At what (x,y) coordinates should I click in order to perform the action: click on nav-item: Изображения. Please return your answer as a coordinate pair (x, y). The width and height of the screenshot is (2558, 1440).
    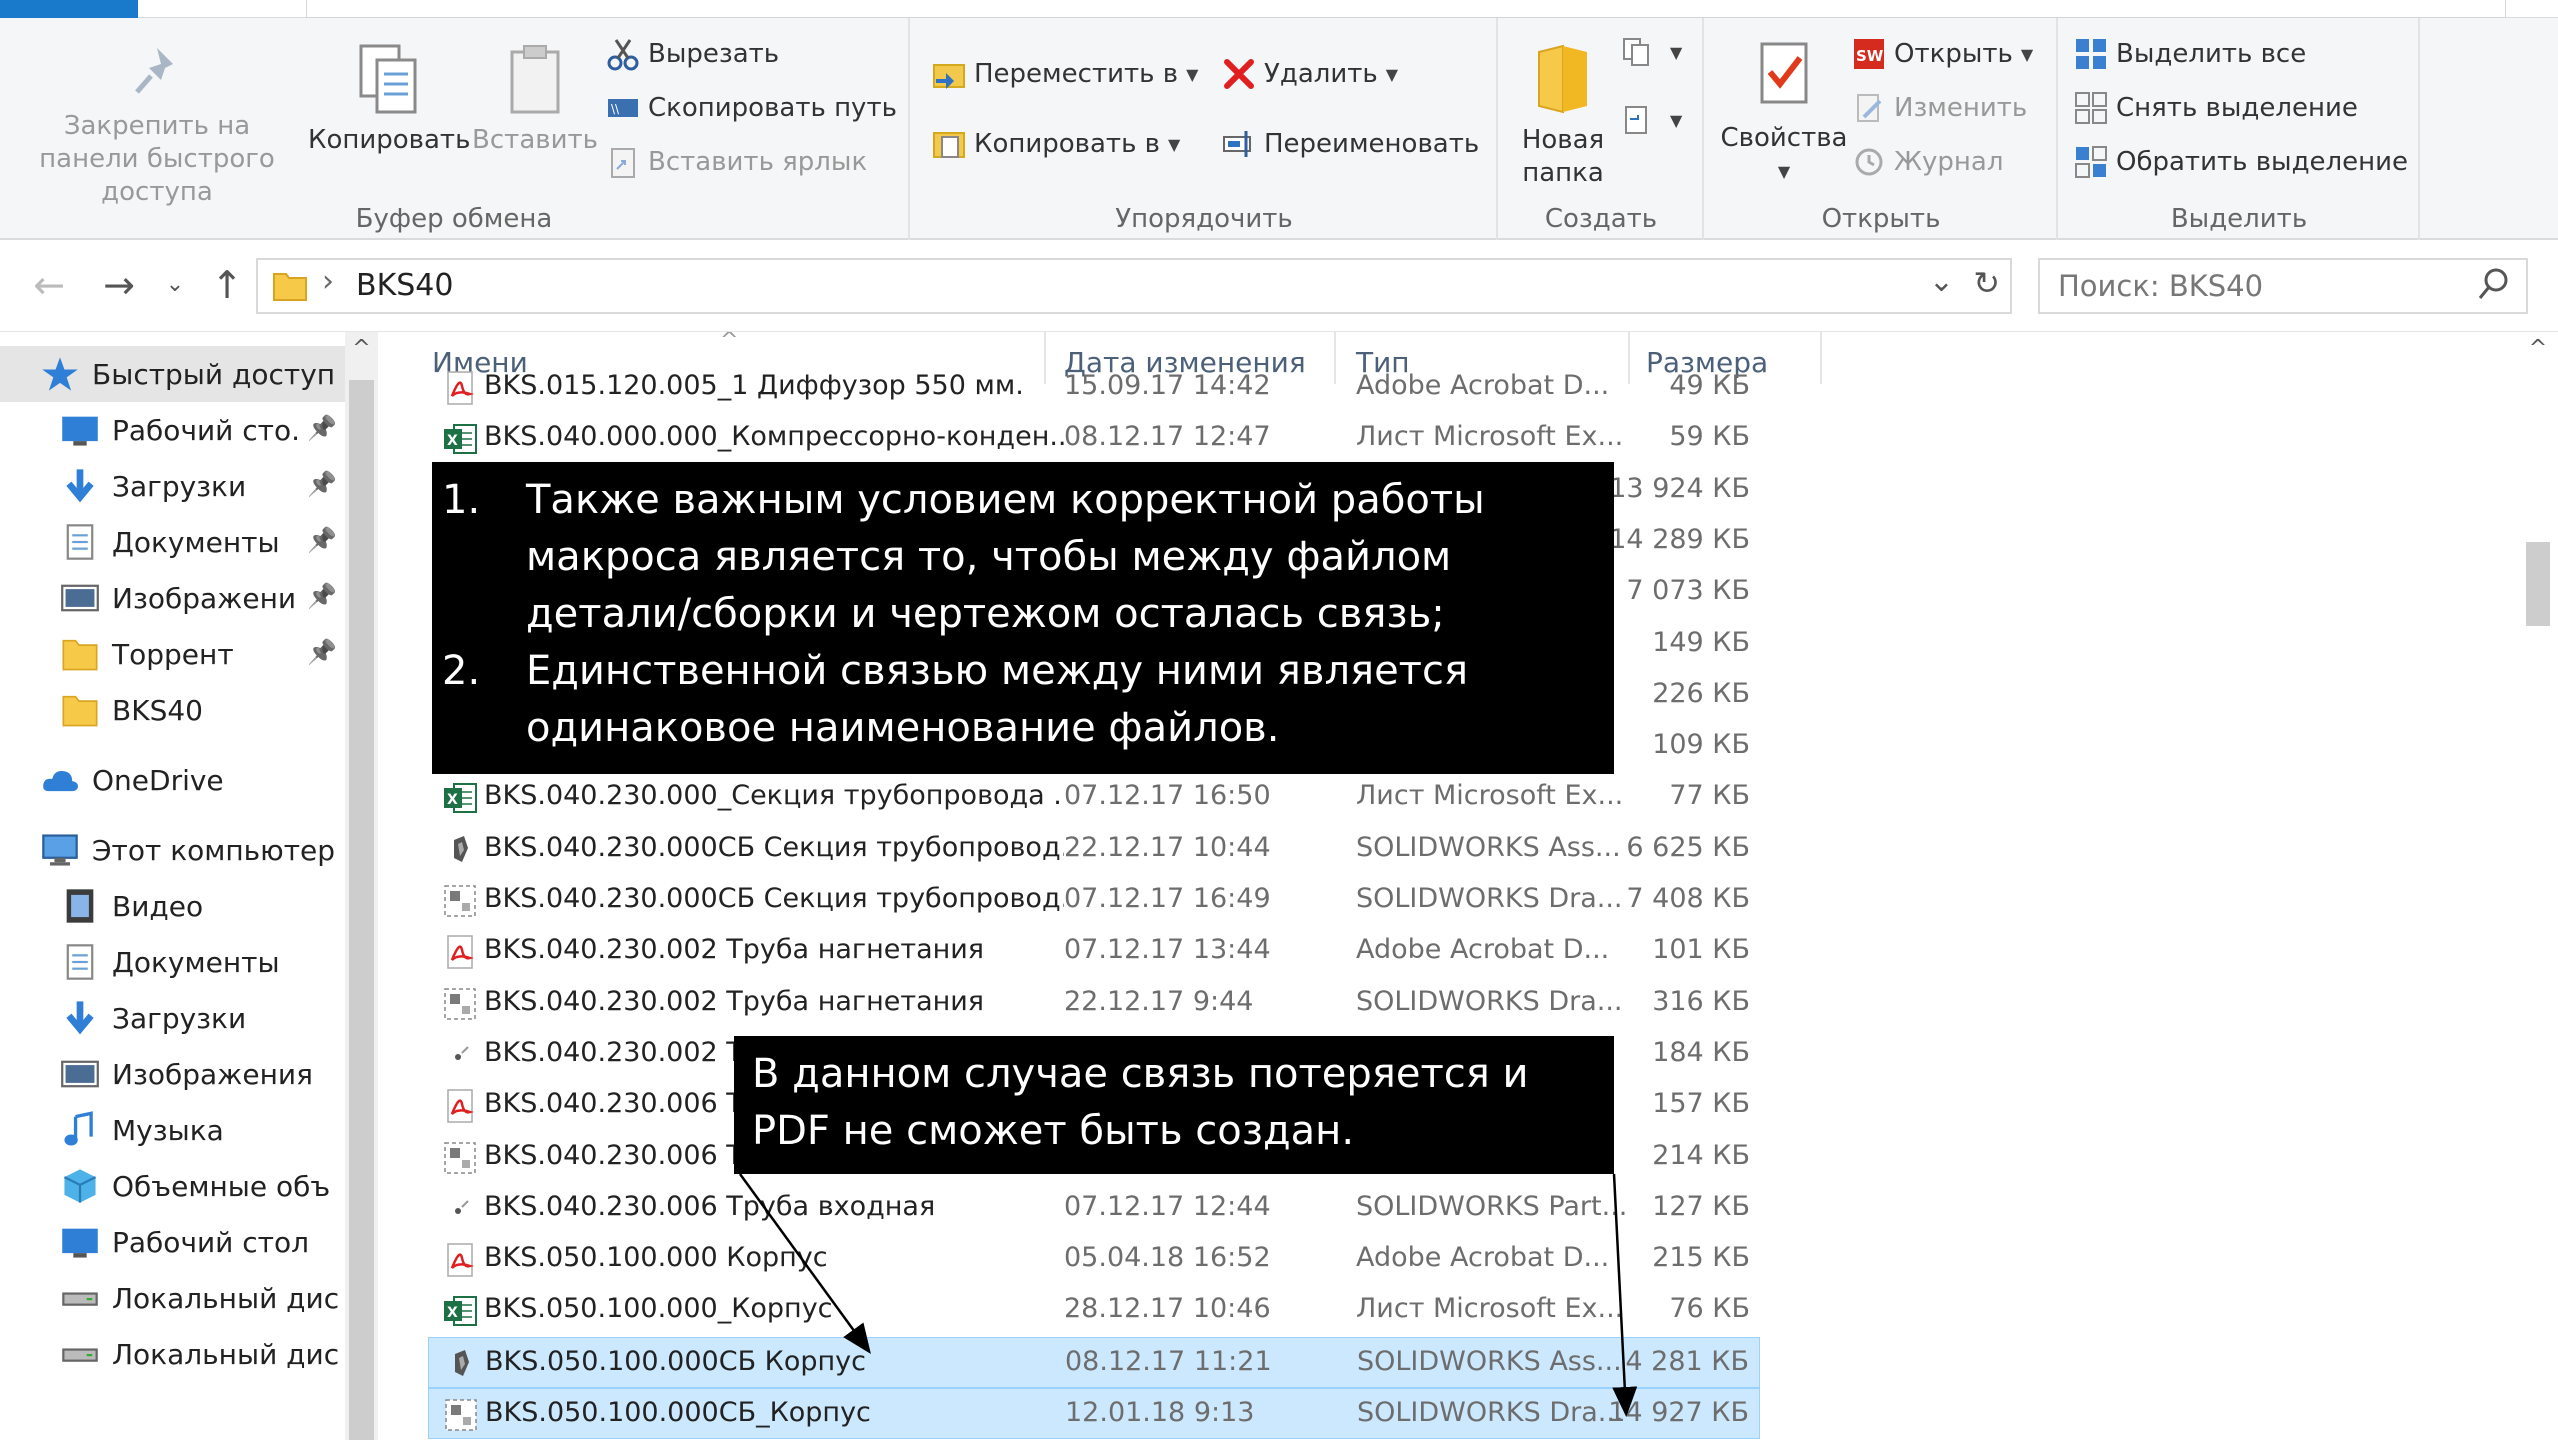
    Looking at the image, I should click on (172, 1074).